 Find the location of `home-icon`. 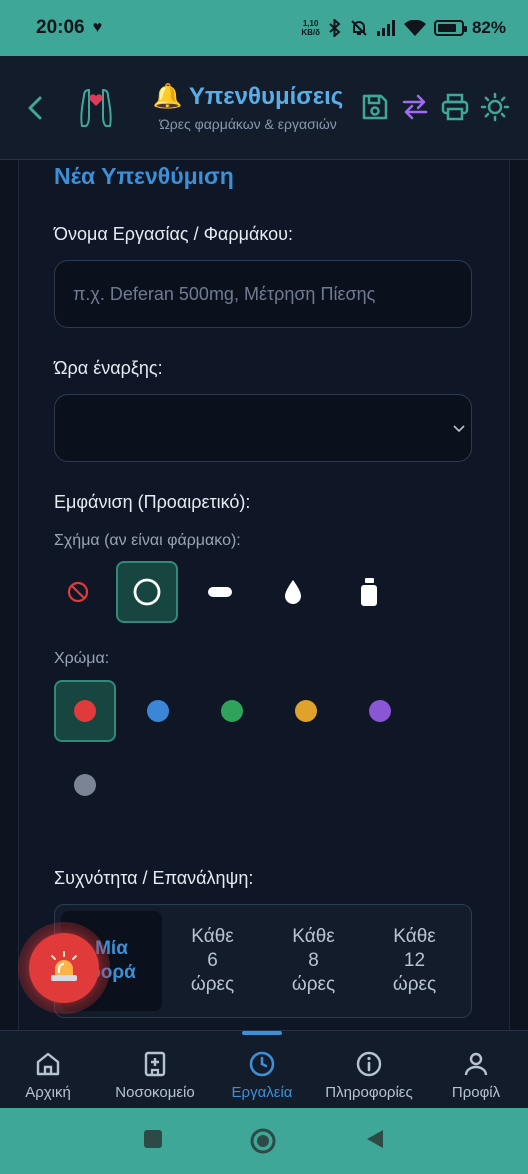

home-icon is located at coordinates (48, 1064).